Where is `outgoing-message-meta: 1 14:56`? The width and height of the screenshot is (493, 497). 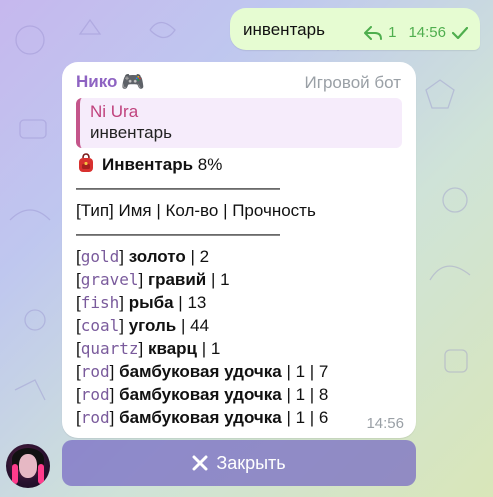
outgoing-message-meta: 1 14:56 is located at coordinates (416, 32).